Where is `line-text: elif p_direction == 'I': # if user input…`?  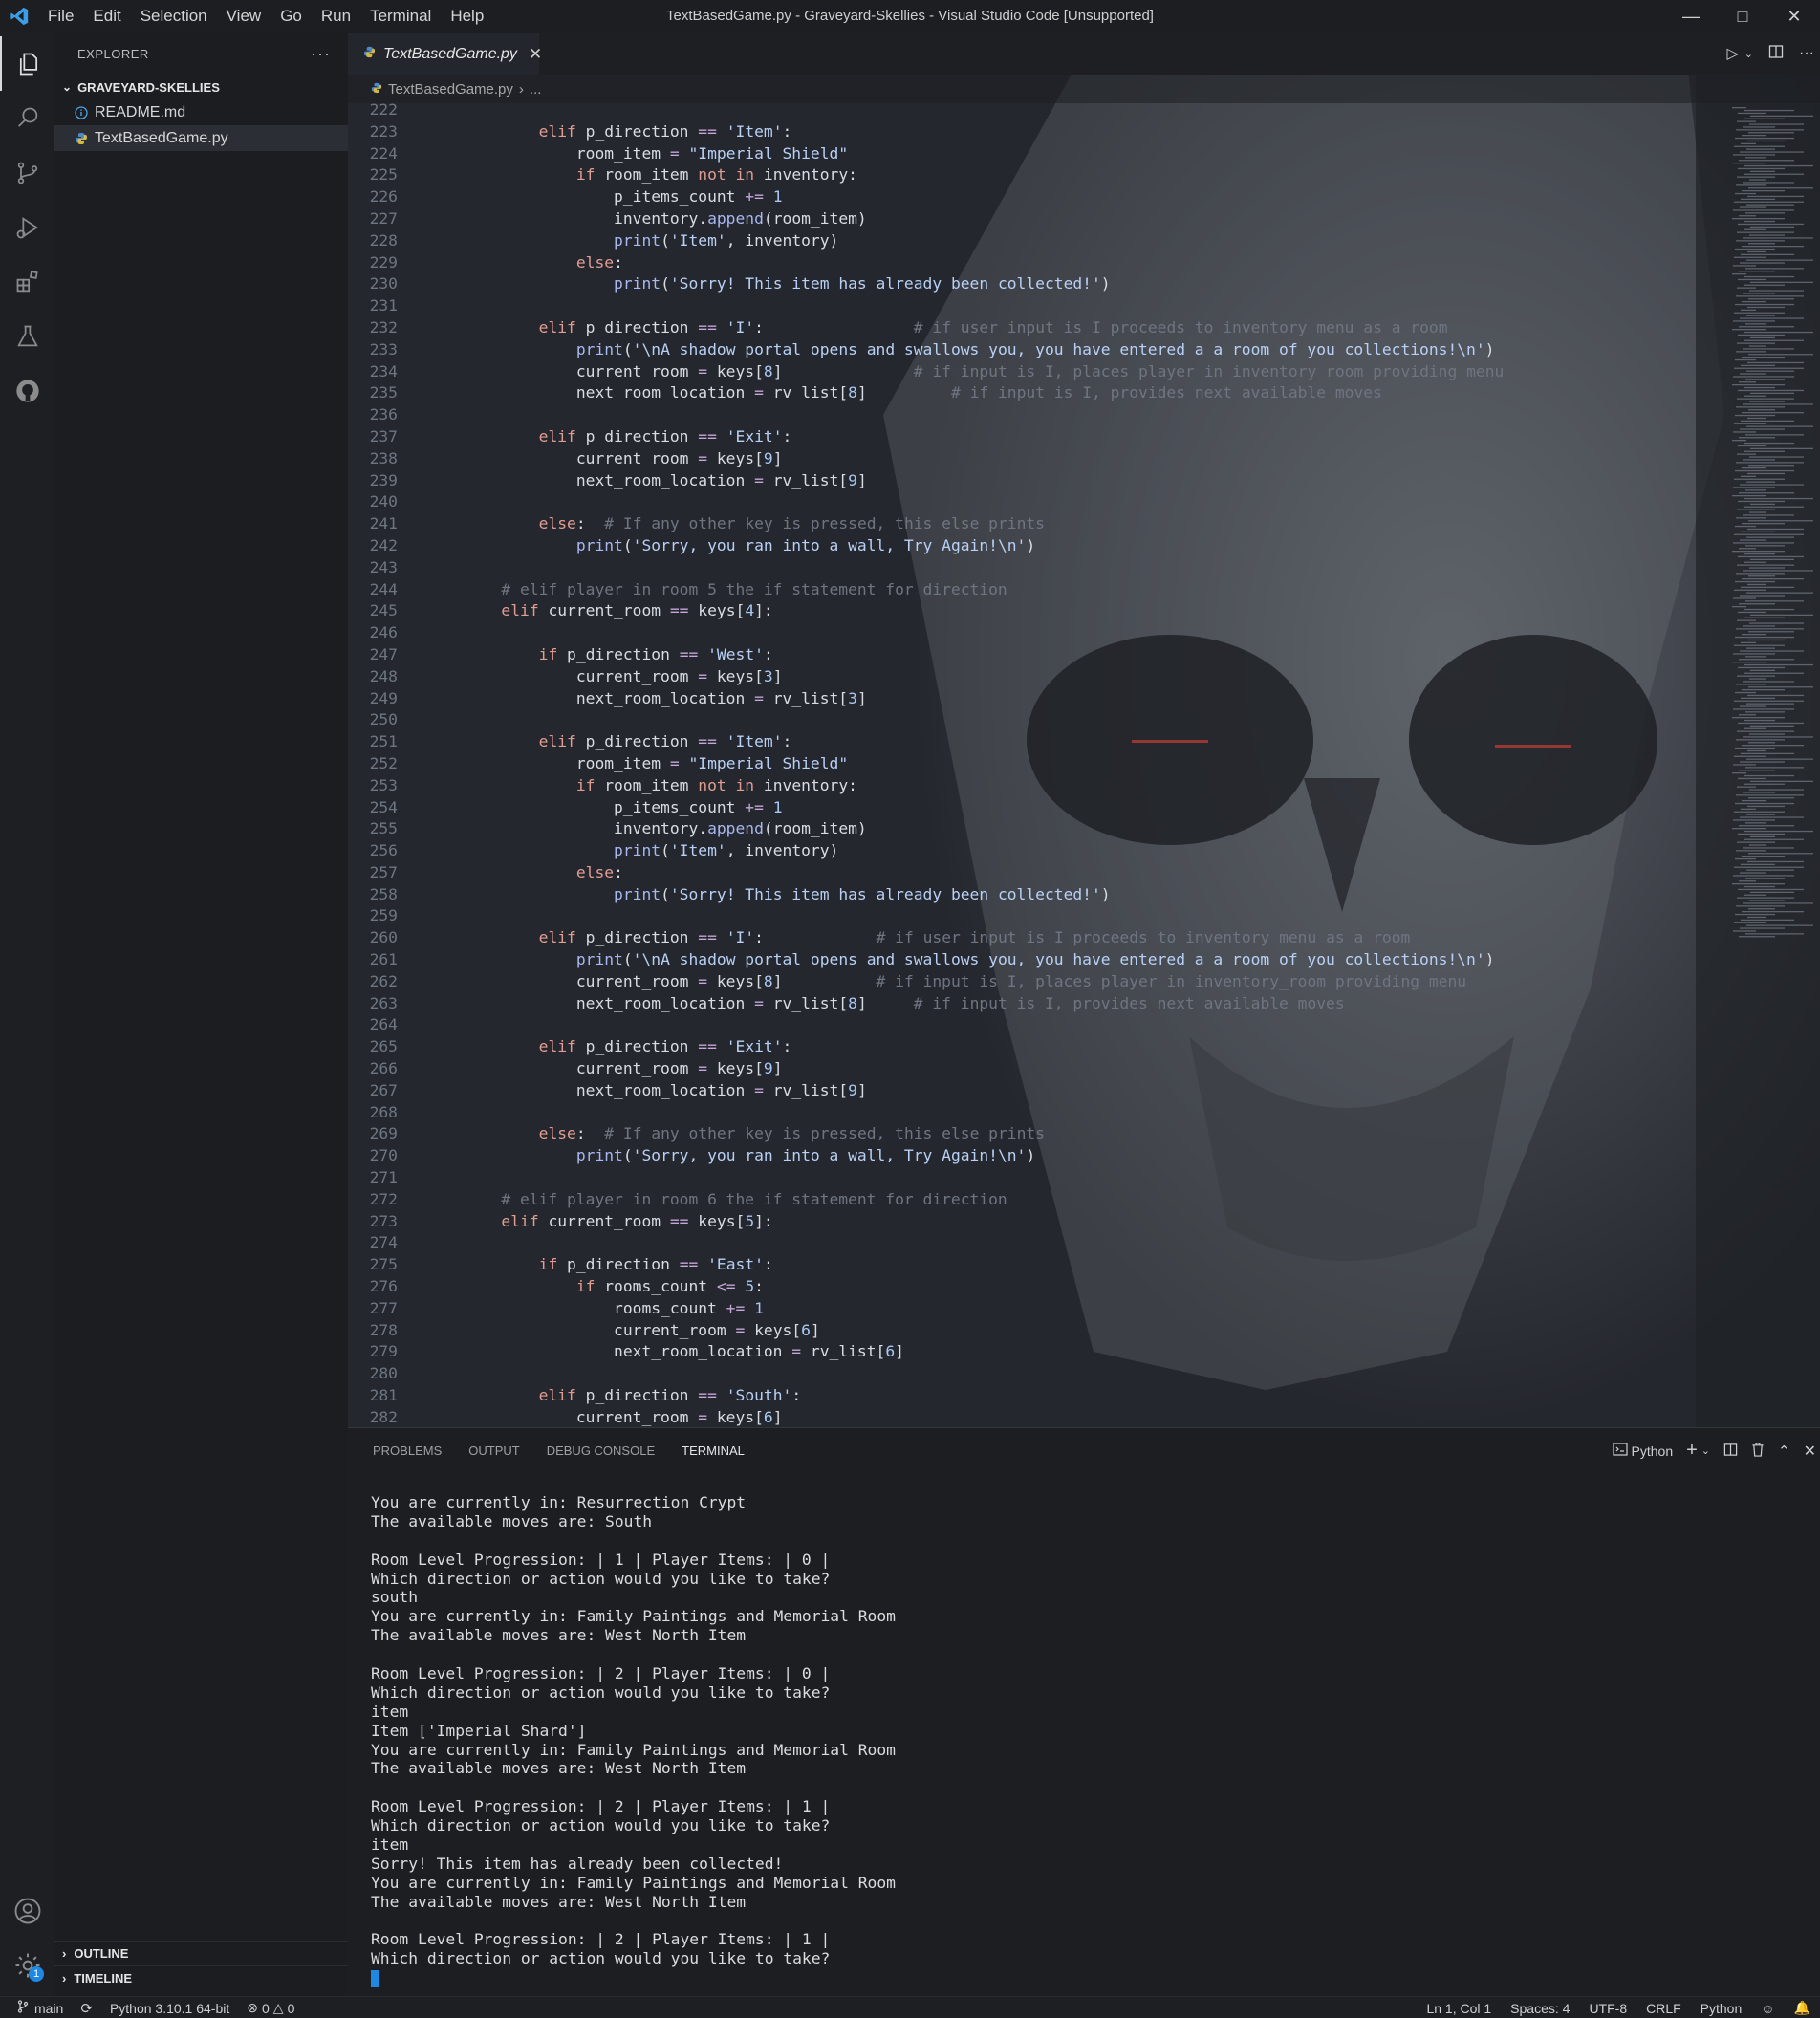 line-text: elif p_direction == 'I': # if user input… is located at coordinates (975, 937).